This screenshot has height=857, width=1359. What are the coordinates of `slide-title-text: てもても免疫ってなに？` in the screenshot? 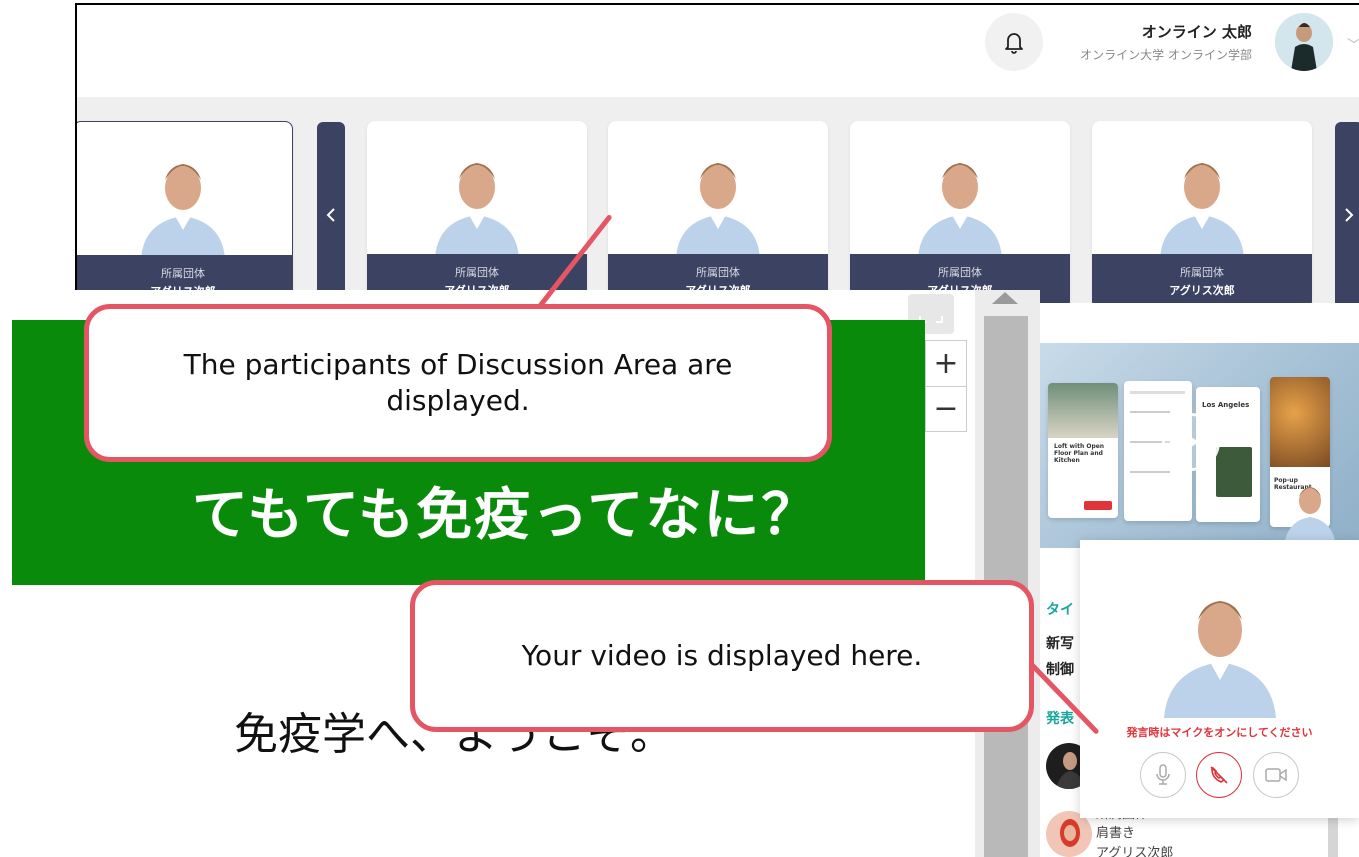 It's located at (506, 515).